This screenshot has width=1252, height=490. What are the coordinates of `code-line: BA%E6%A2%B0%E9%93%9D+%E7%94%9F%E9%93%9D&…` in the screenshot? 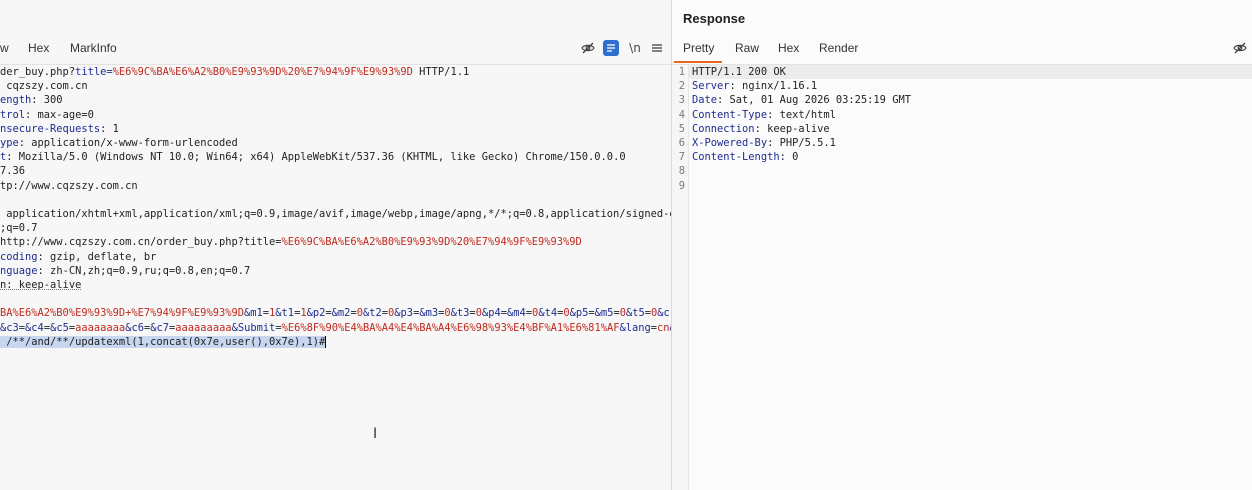 It's located at (335, 313).